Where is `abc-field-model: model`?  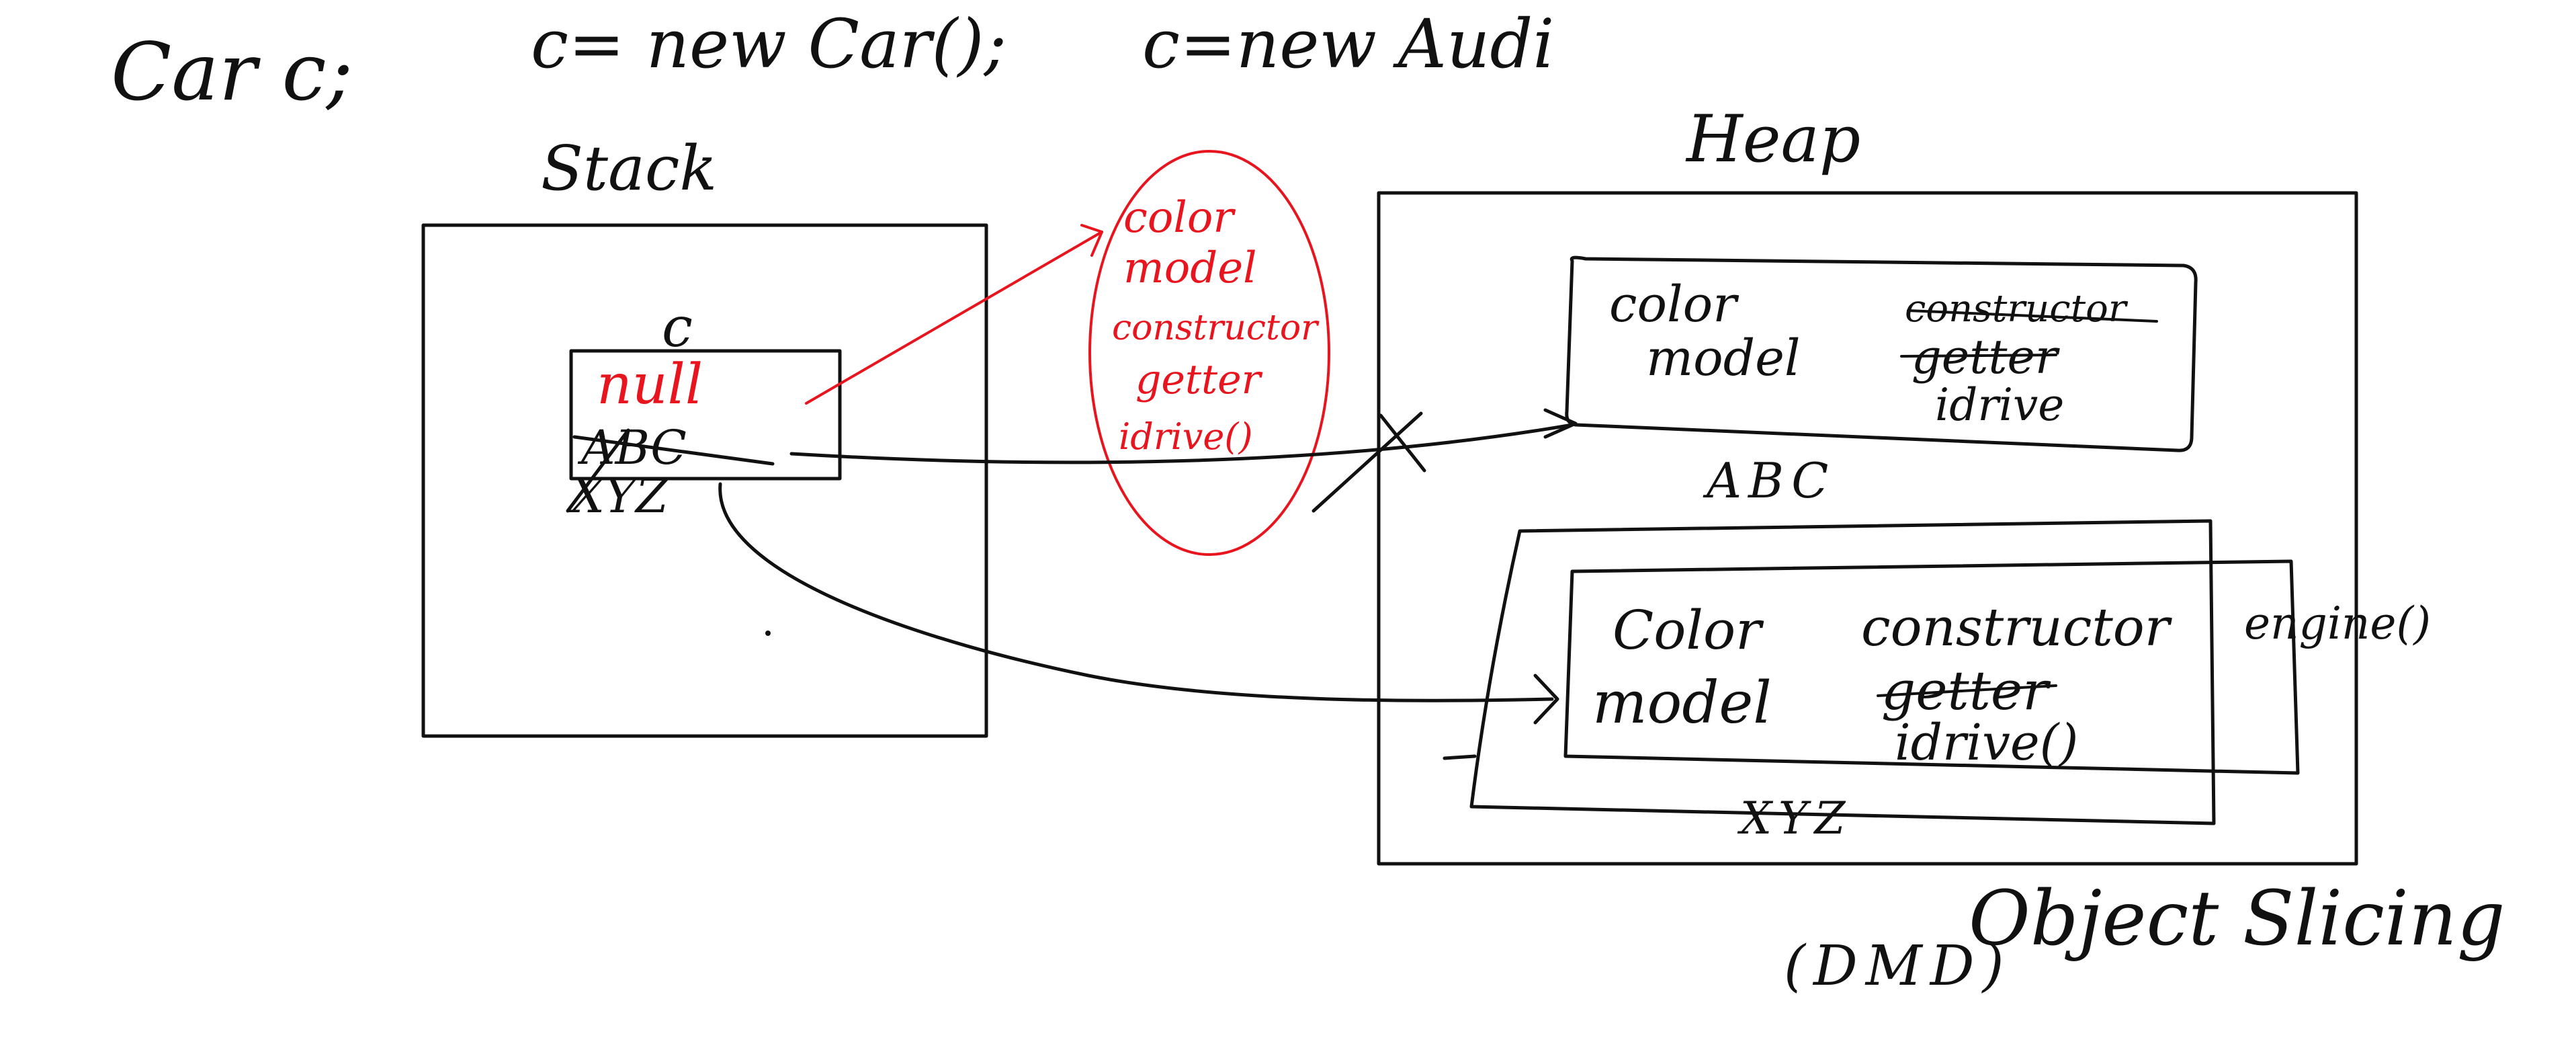 abc-field-model: model is located at coordinates (1723, 358).